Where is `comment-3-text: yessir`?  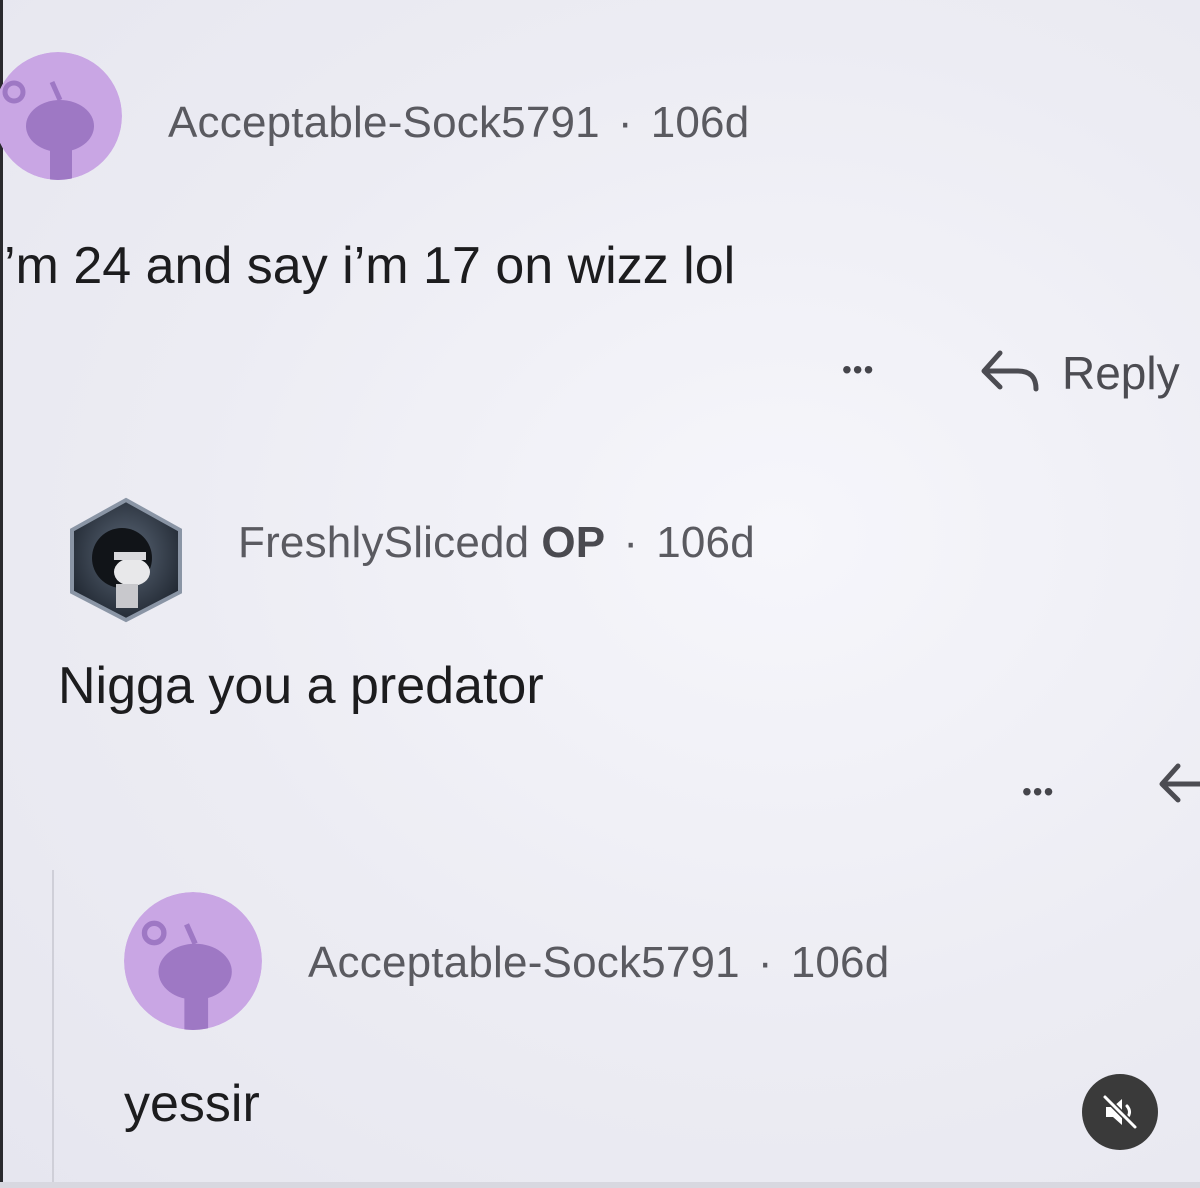
comment-3-text: yessir is located at coordinates (192, 1104).